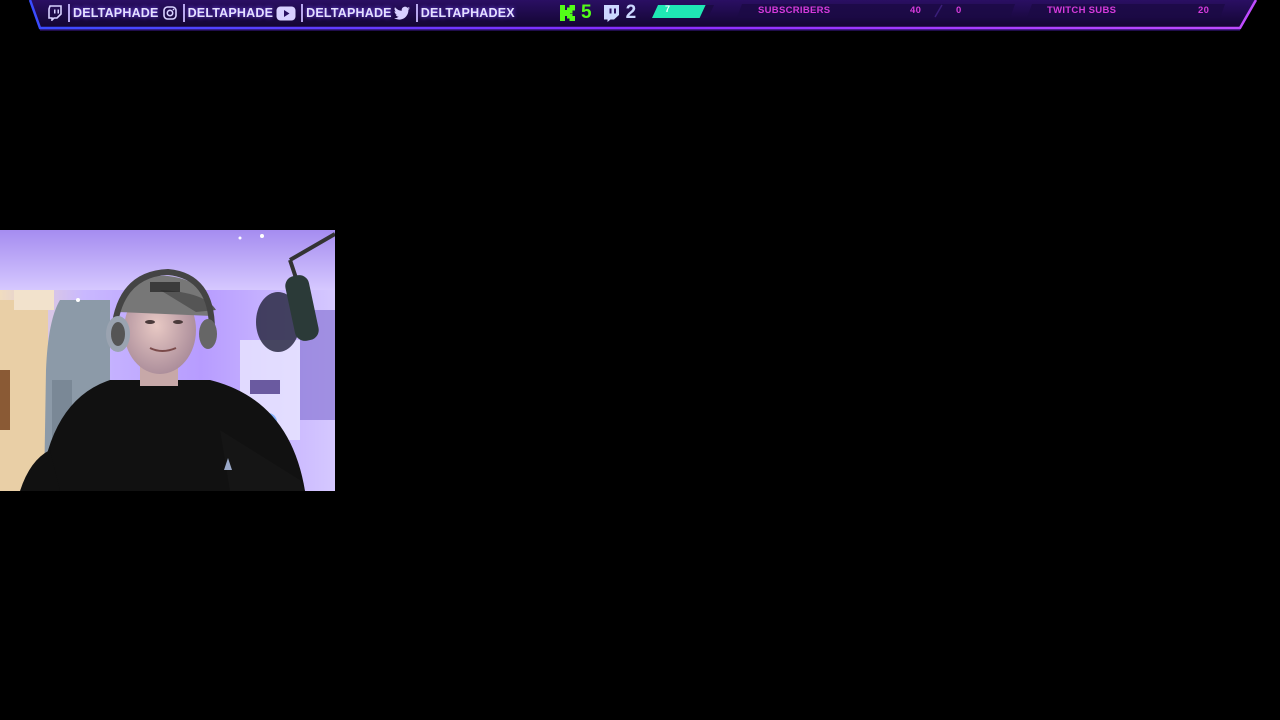 Image resolution: width=1280 pixels, height=720 pixels. Describe the element at coordinates (403, 13) in the screenshot. I see `twitter-icon` at that location.